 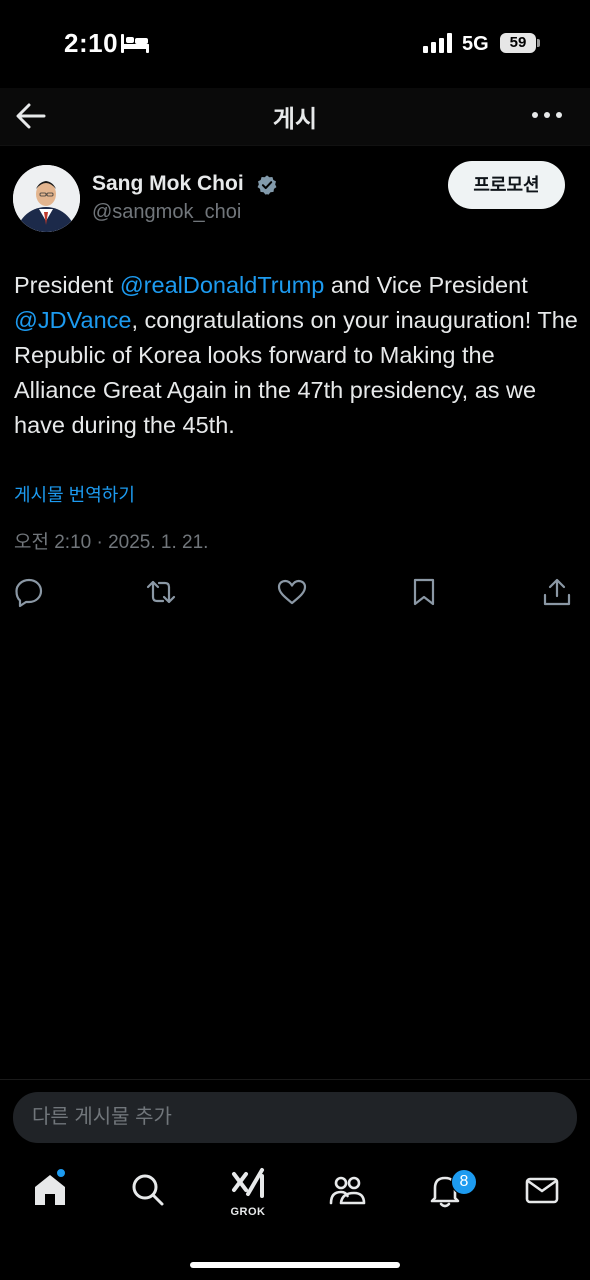 I want to click on search-icon, so click(x=148, y=1190).